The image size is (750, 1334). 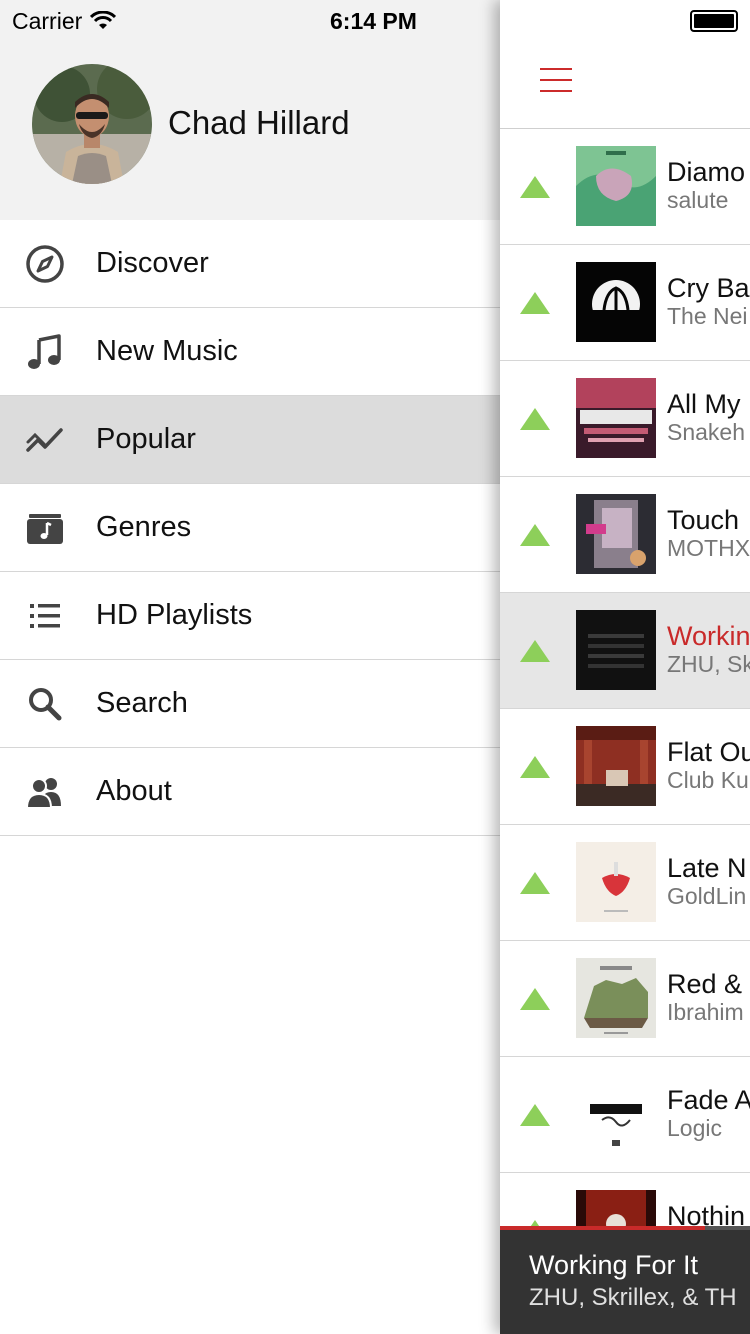 What do you see at coordinates (633, 1297) in the screenshot?
I see `now-playing-artist: ZHU, Skrillex, & TH` at bounding box center [633, 1297].